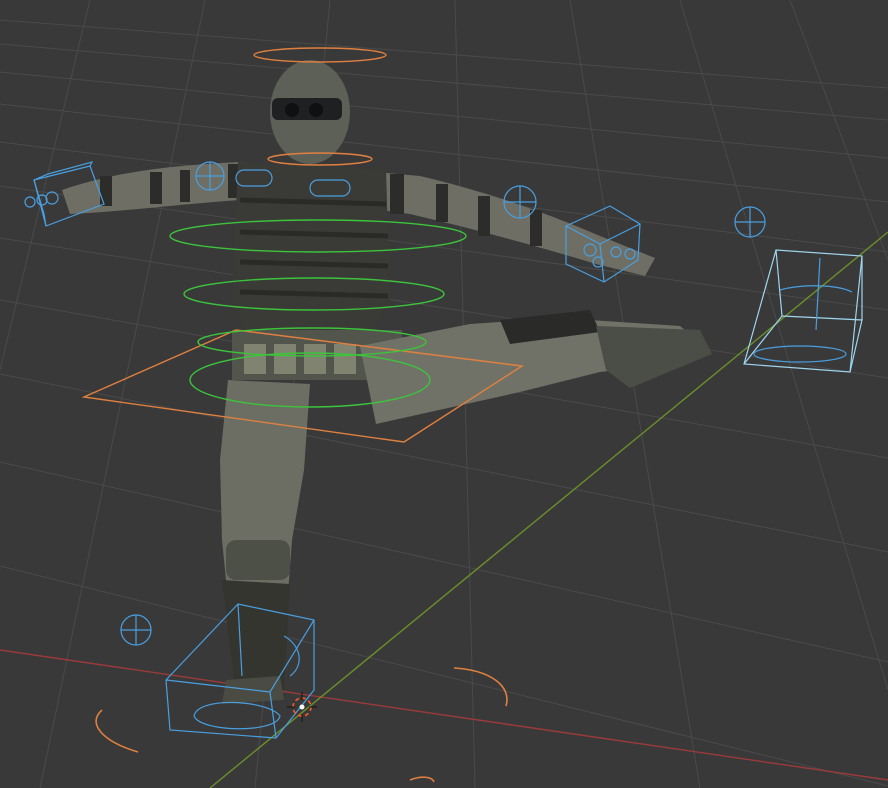  What do you see at coordinates (320, 55) in the screenshot?
I see `head-control` at bounding box center [320, 55].